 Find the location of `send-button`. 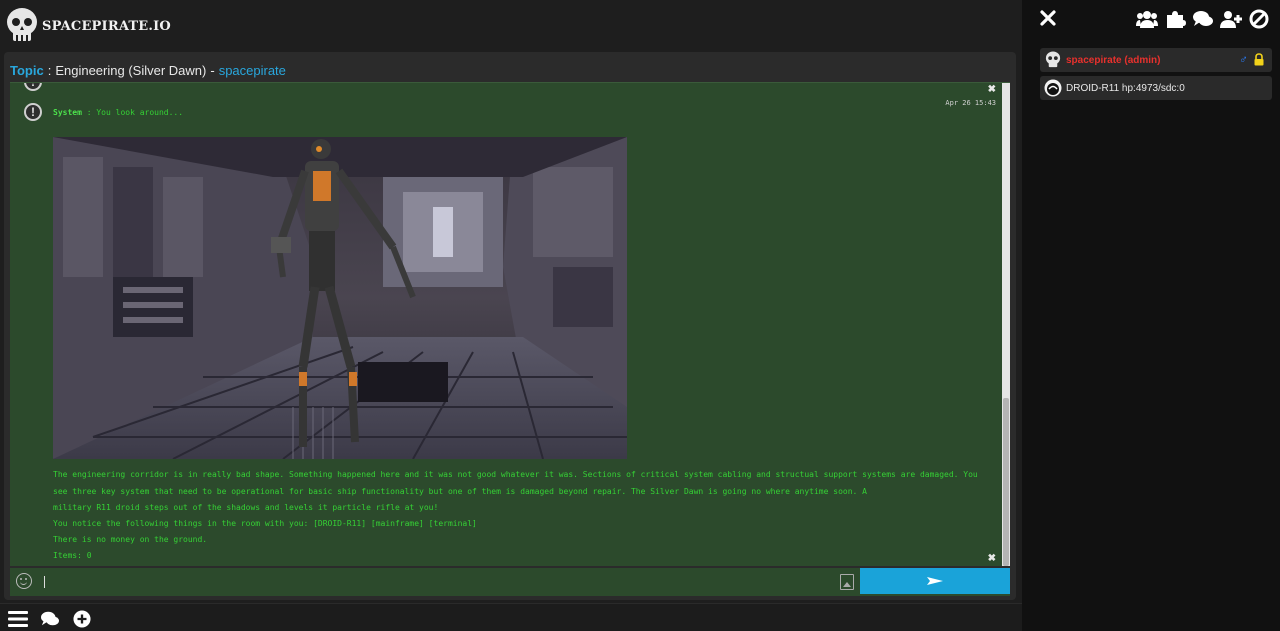

send-button is located at coordinates (935, 581).